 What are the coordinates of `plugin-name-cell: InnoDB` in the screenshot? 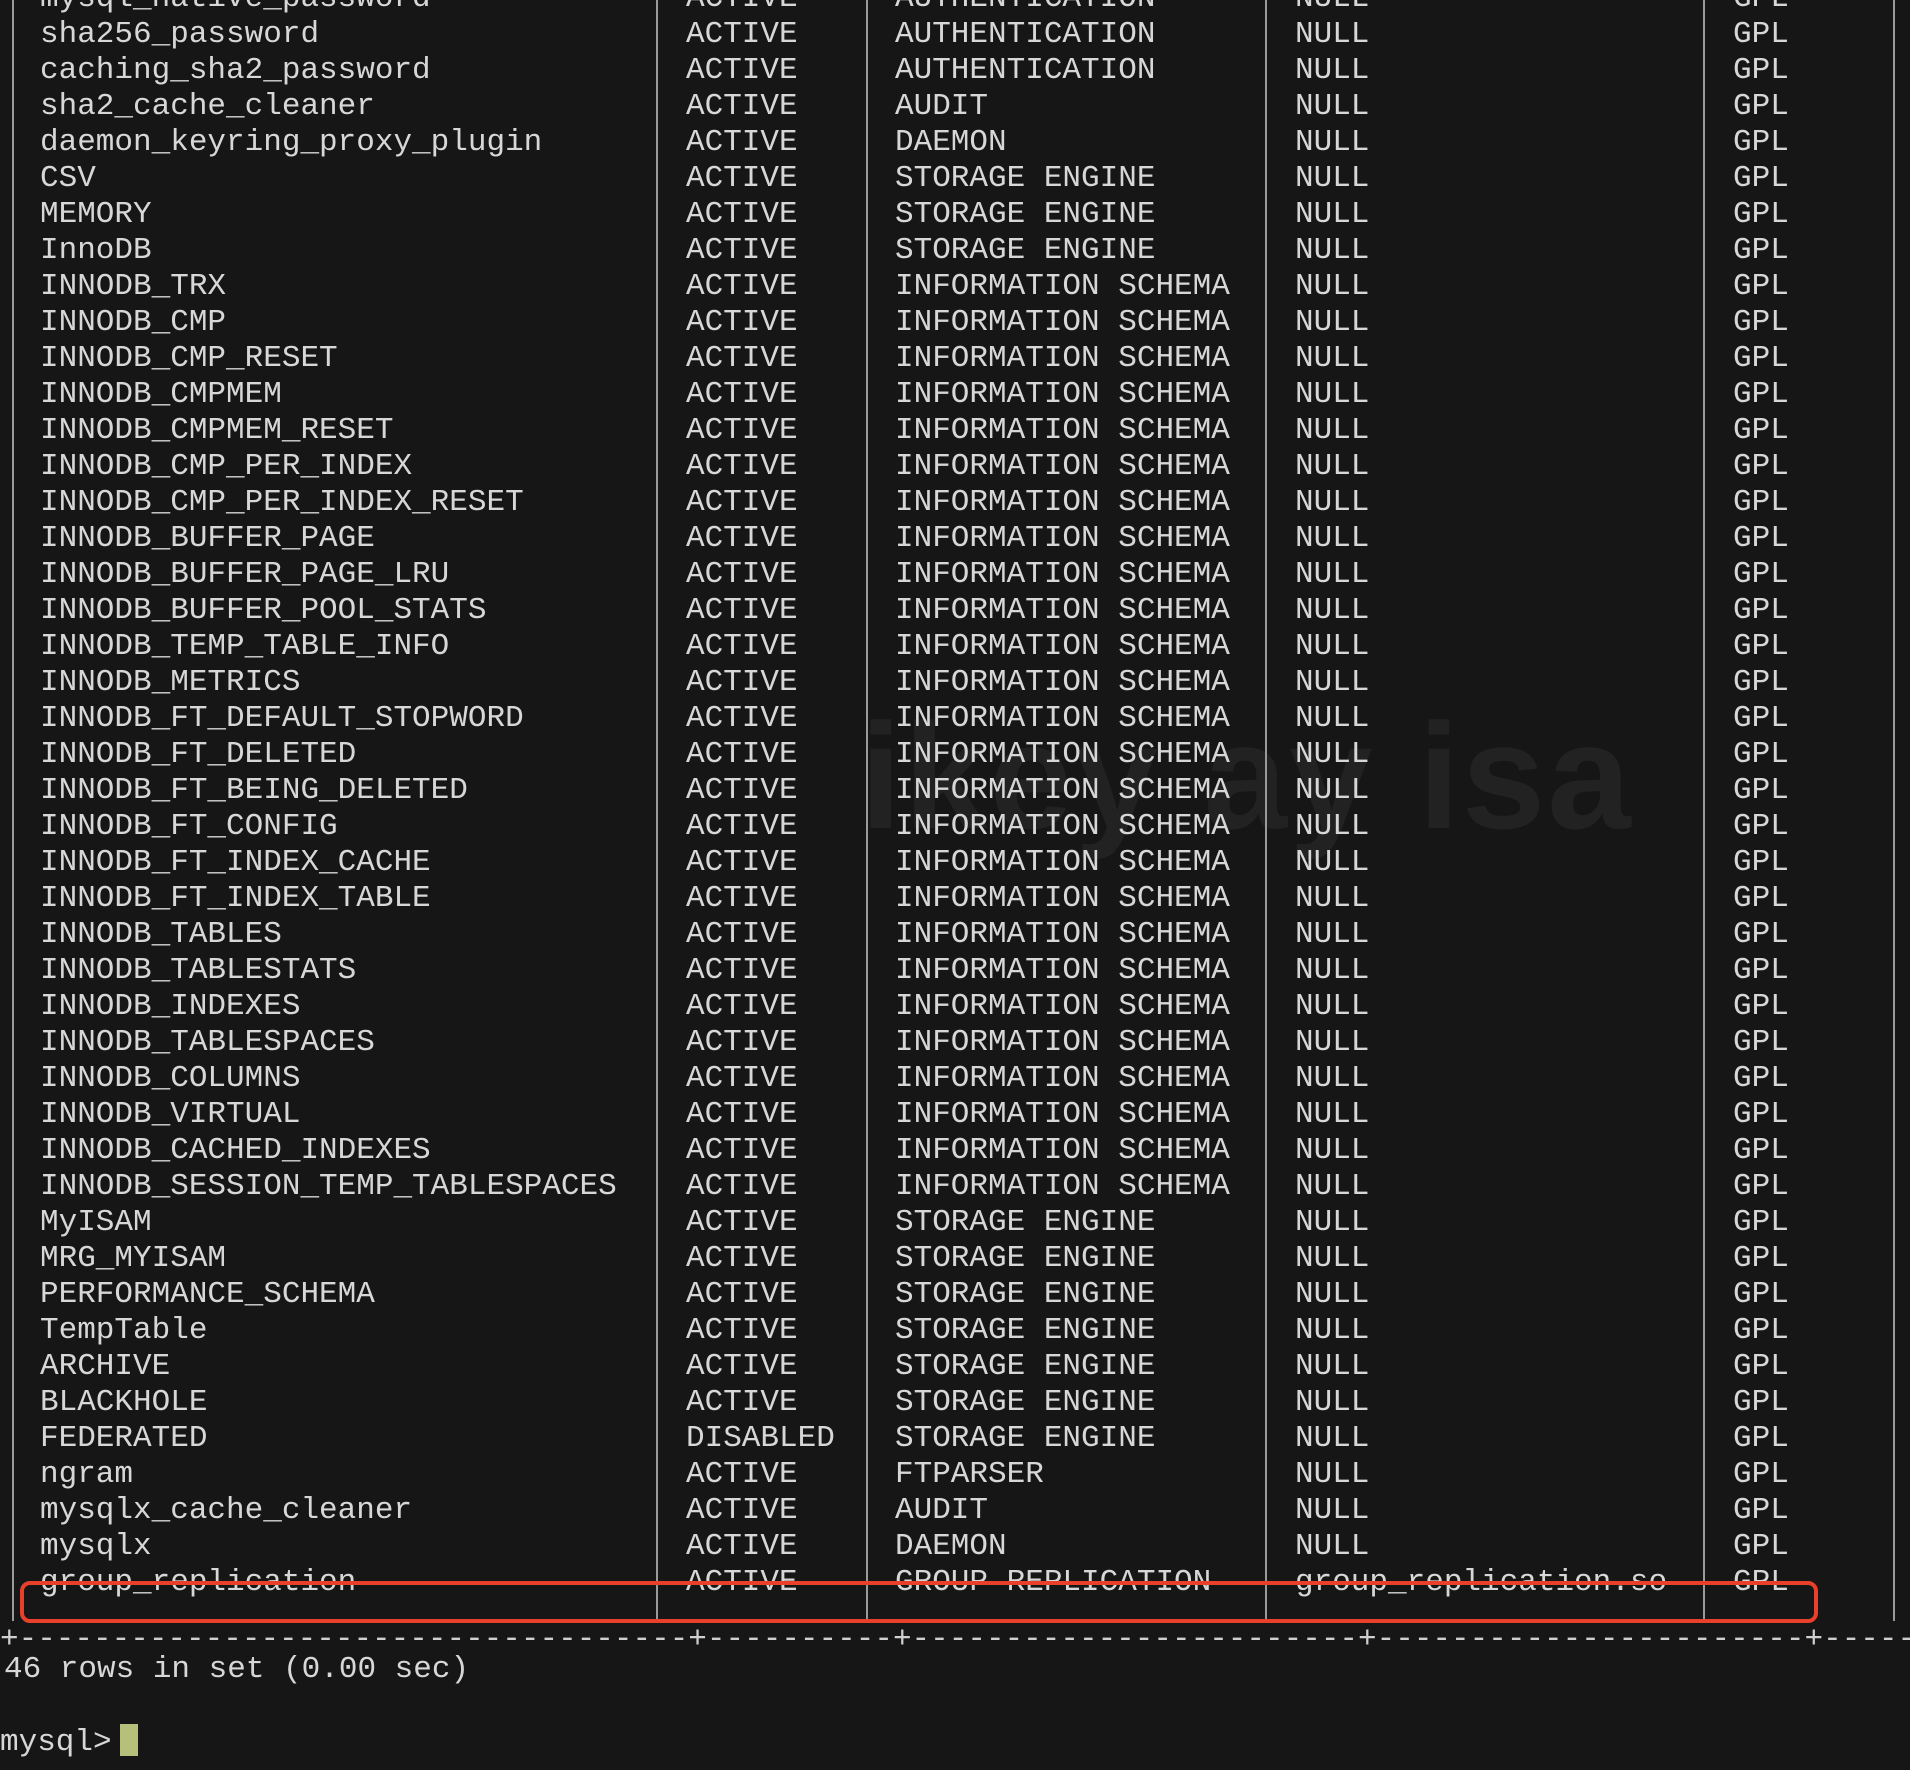 It's located at (96, 250).